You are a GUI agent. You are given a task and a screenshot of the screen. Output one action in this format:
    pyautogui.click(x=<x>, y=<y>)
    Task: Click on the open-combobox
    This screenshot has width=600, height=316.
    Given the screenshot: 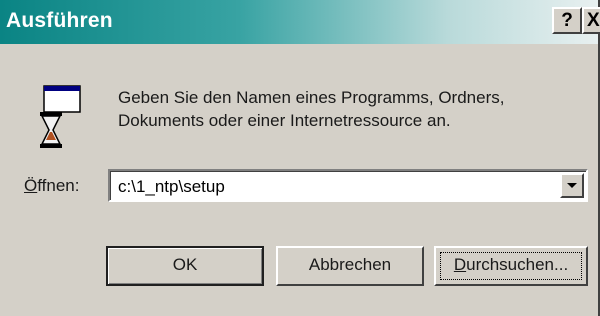 What is the action you would take?
    pyautogui.click(x=348, y=185)
    